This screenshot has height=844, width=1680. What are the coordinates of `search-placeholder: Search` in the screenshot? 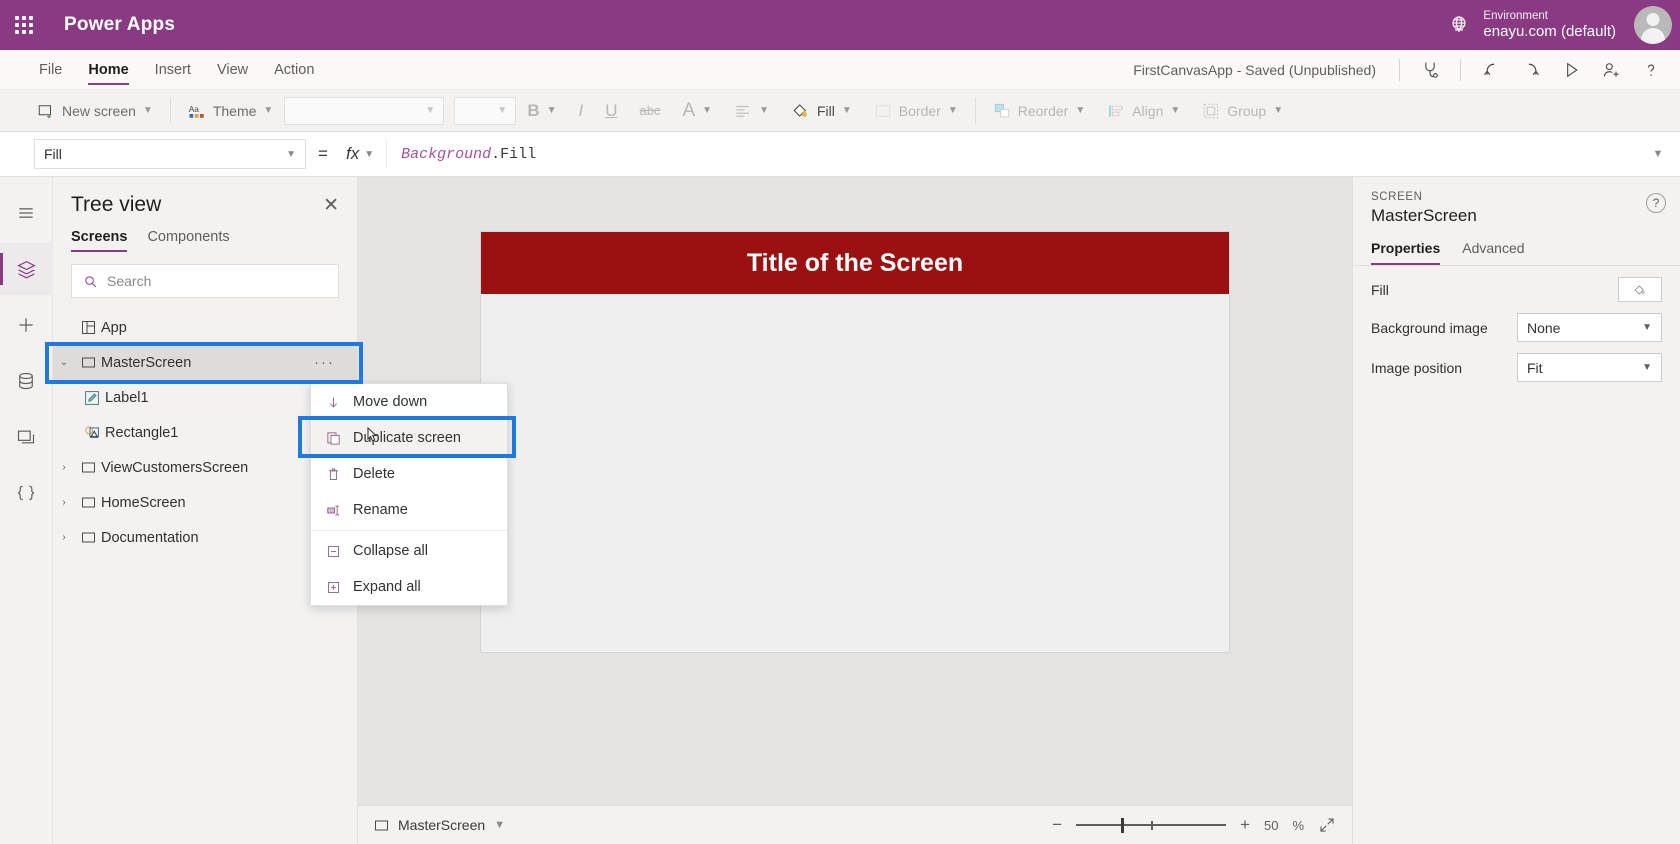 It's located at (129, 281).